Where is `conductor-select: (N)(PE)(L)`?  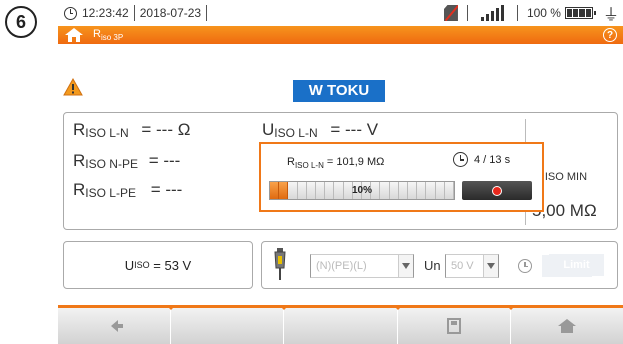
conductor-select: (N)(PE)(L) is located at coordinates (354, 266).